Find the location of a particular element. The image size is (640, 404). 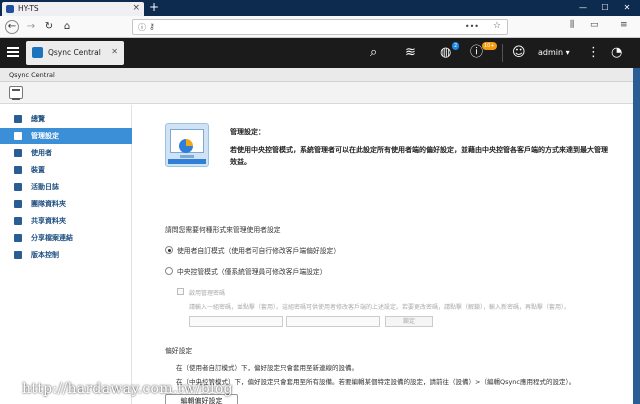

new-tab-button: + is located at coordinates (154, 7).